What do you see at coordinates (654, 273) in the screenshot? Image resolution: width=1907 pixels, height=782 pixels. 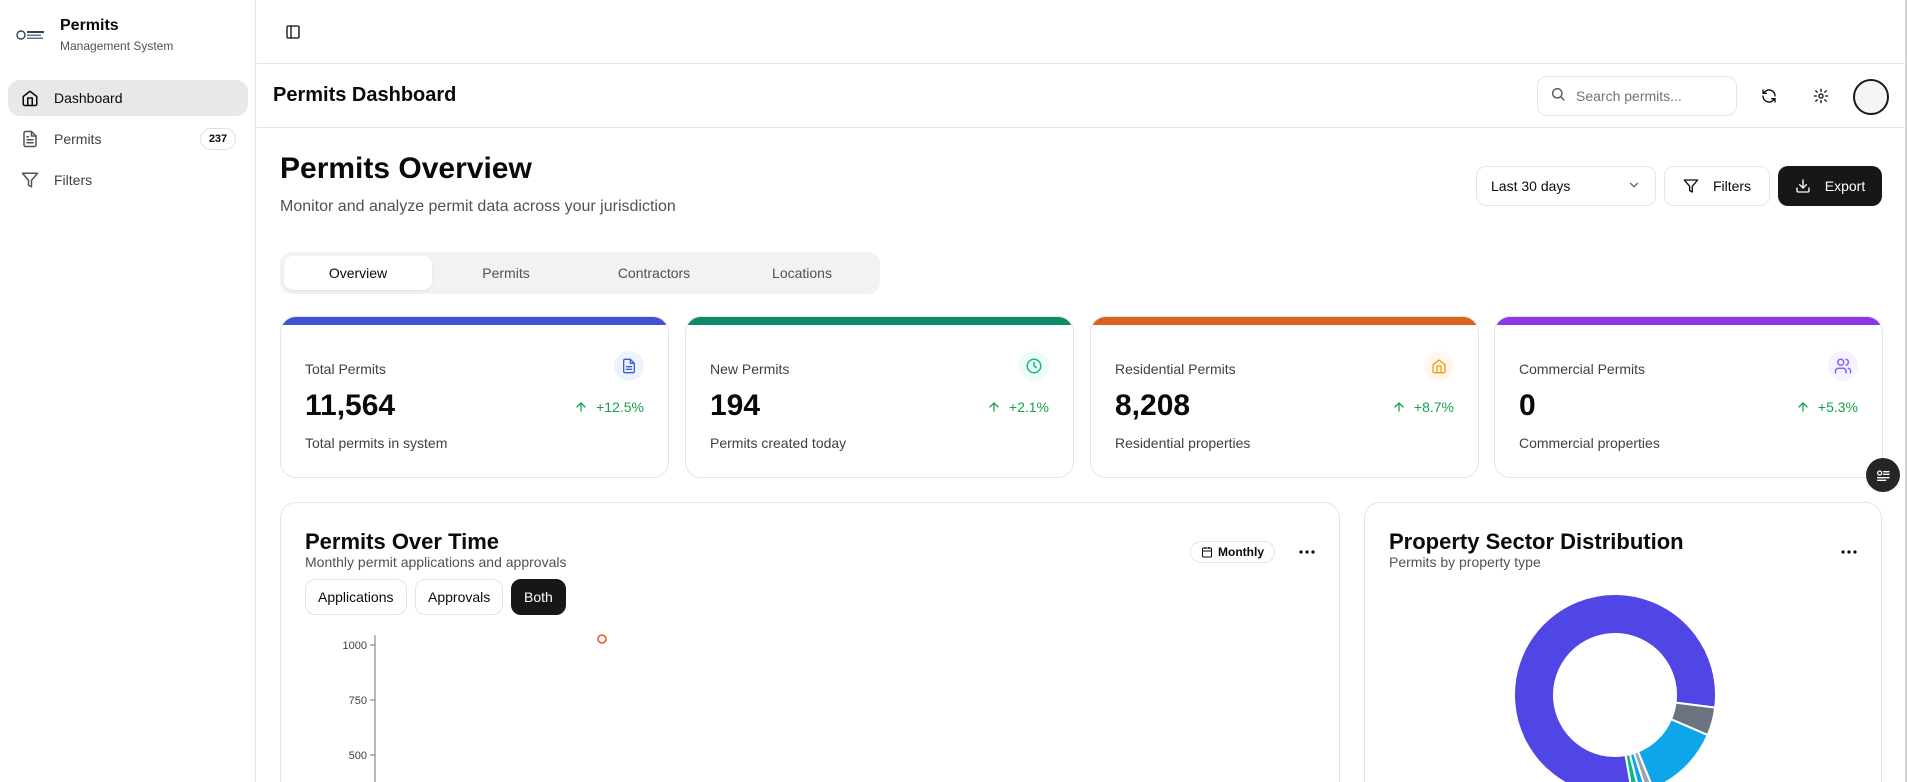 I see `tab-contractors: Contractors` at bounding box center [654, 273].